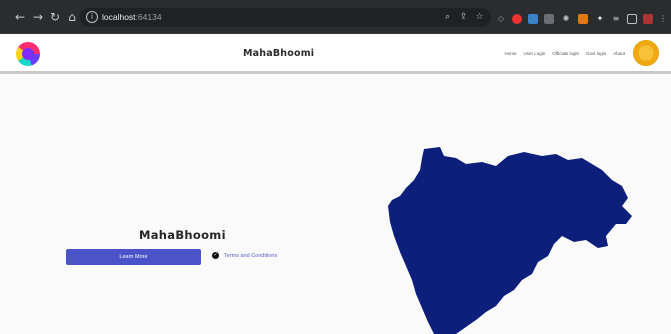 Image resolution: width=671 pixels, height=334 pixels. Describe the element at coordinates (549, 19) in the screenshot. I see `extension-camera-icon` at that location.